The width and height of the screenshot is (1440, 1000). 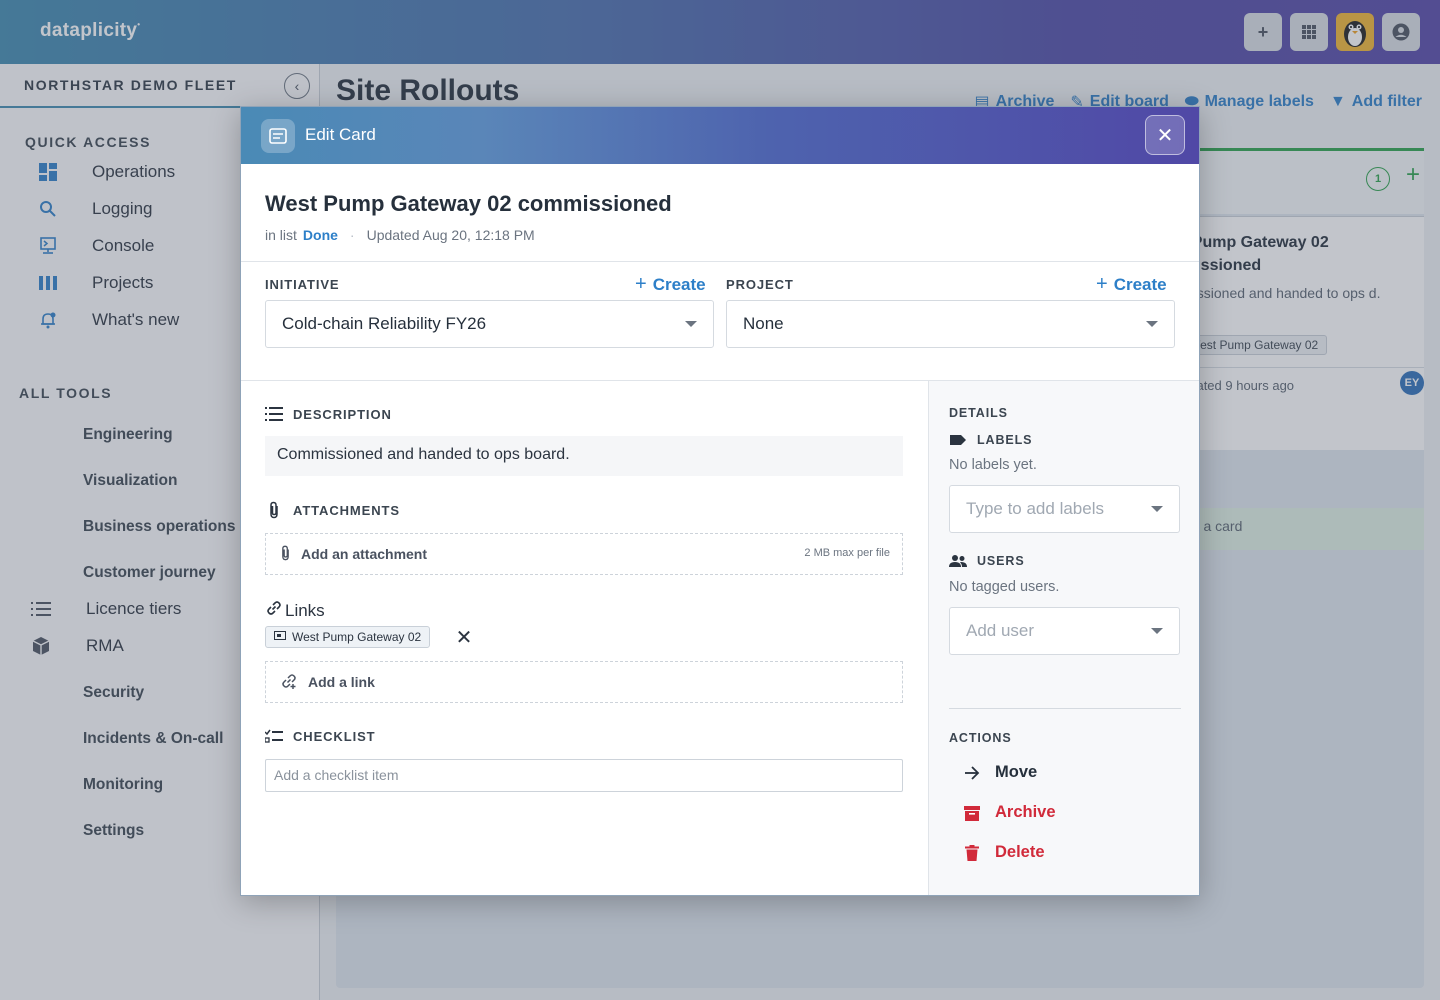 I want to click on create-project-label: Create, so click(x=1140, y=284).